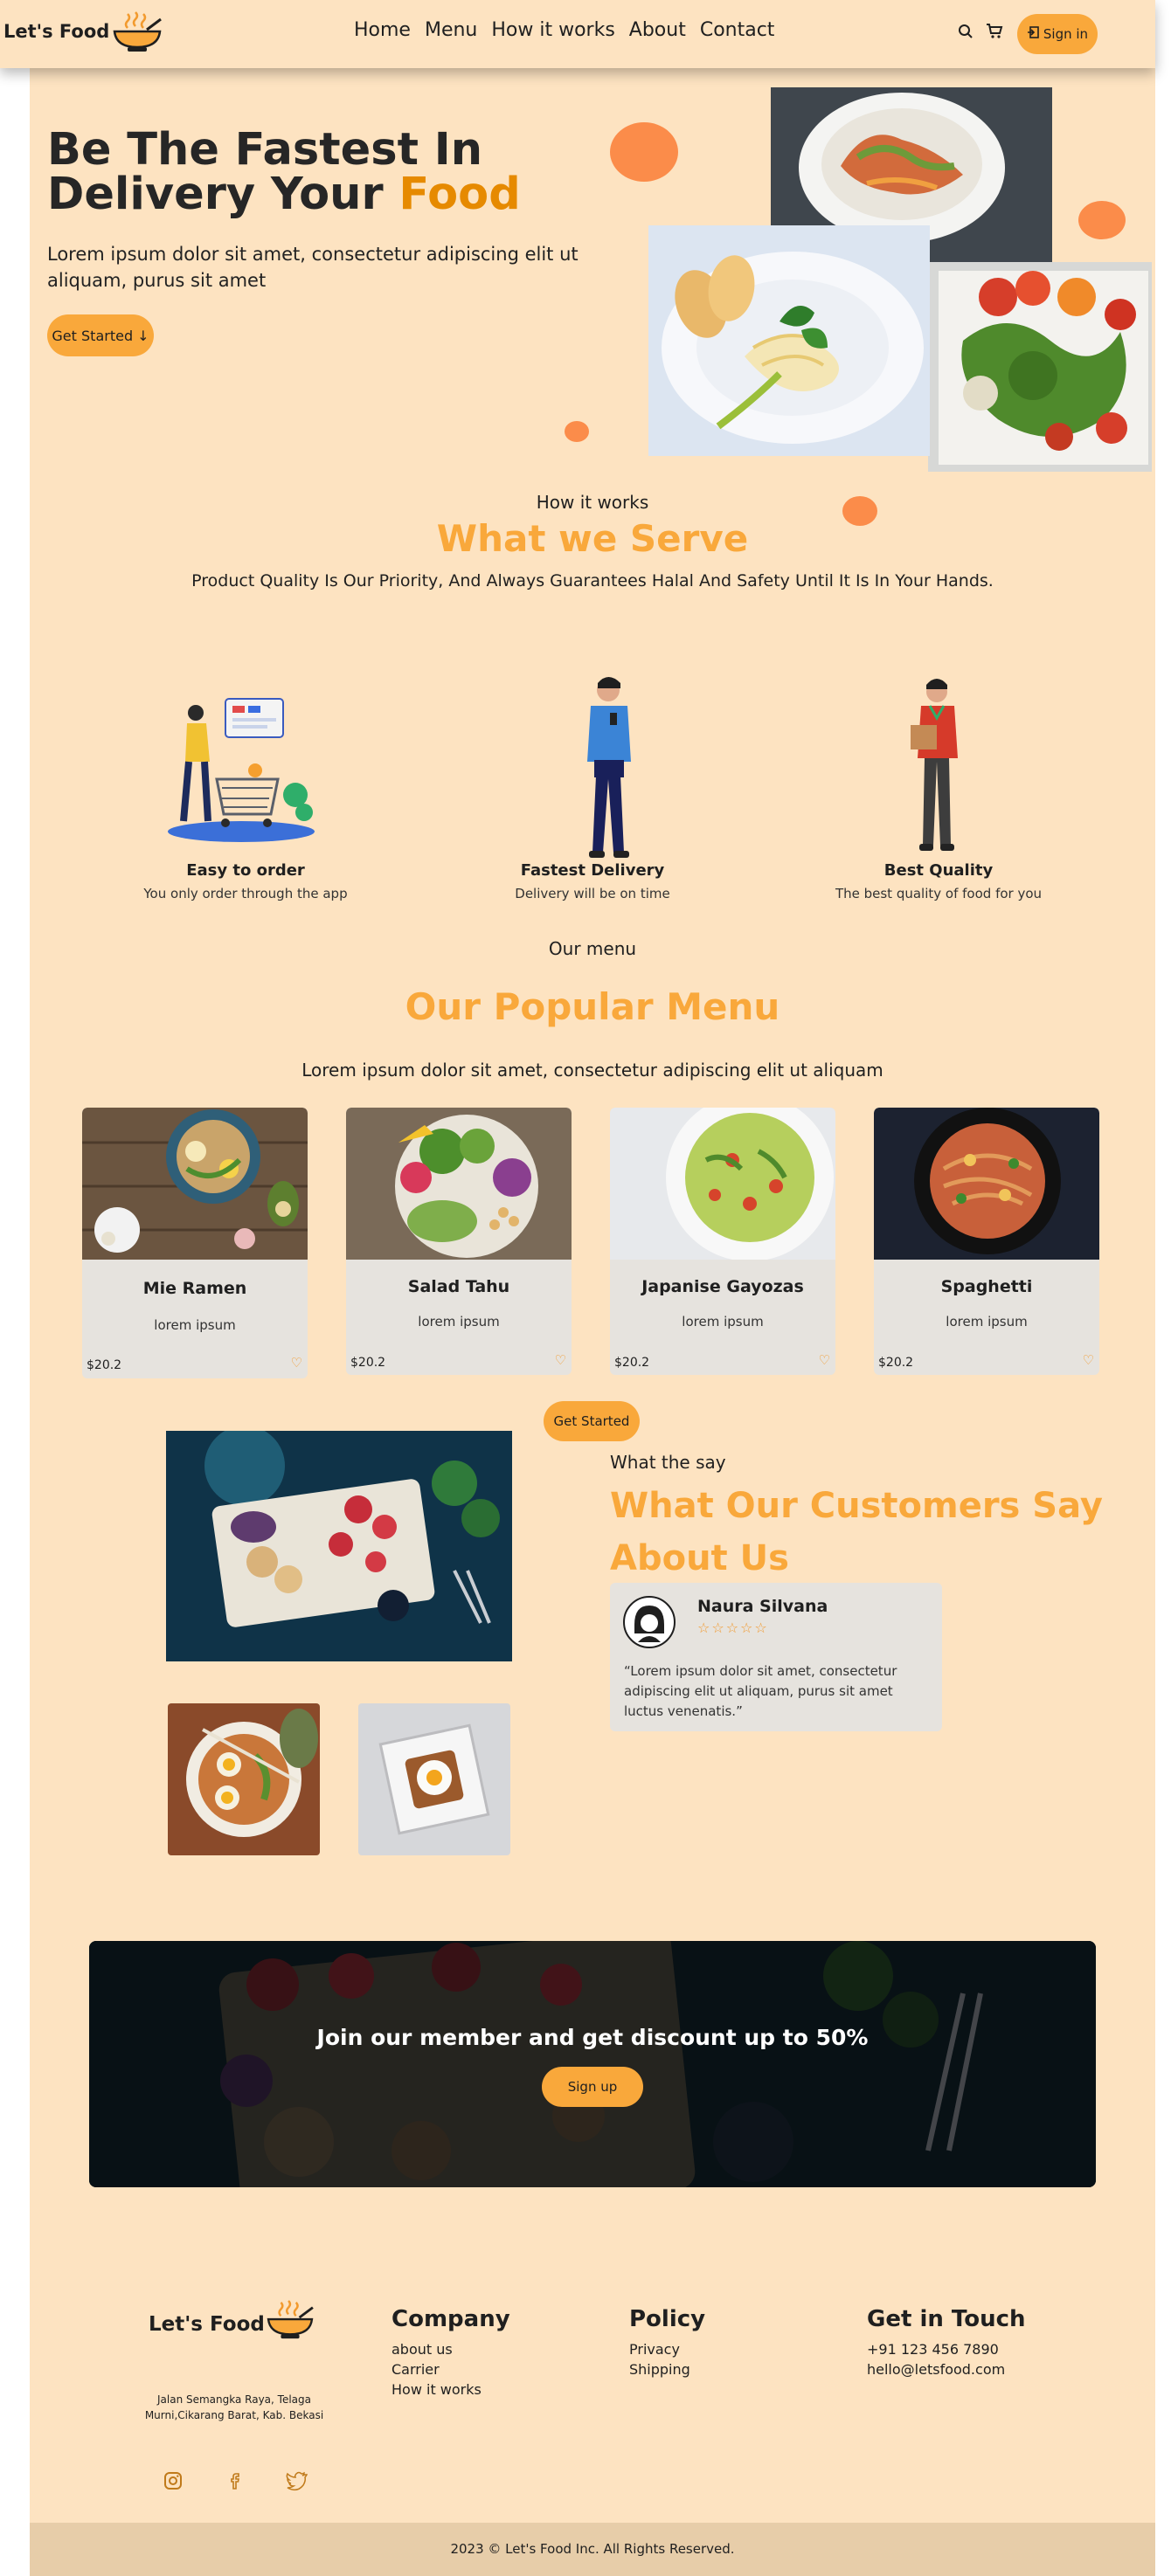 Image resolution: width=1171 pixels, height=2576 pixels. What do you see at coordinates (946, 2319) in the screenshot?
I see `footer-contact-title: Get in Touch` at bounding box center [946, 2319].